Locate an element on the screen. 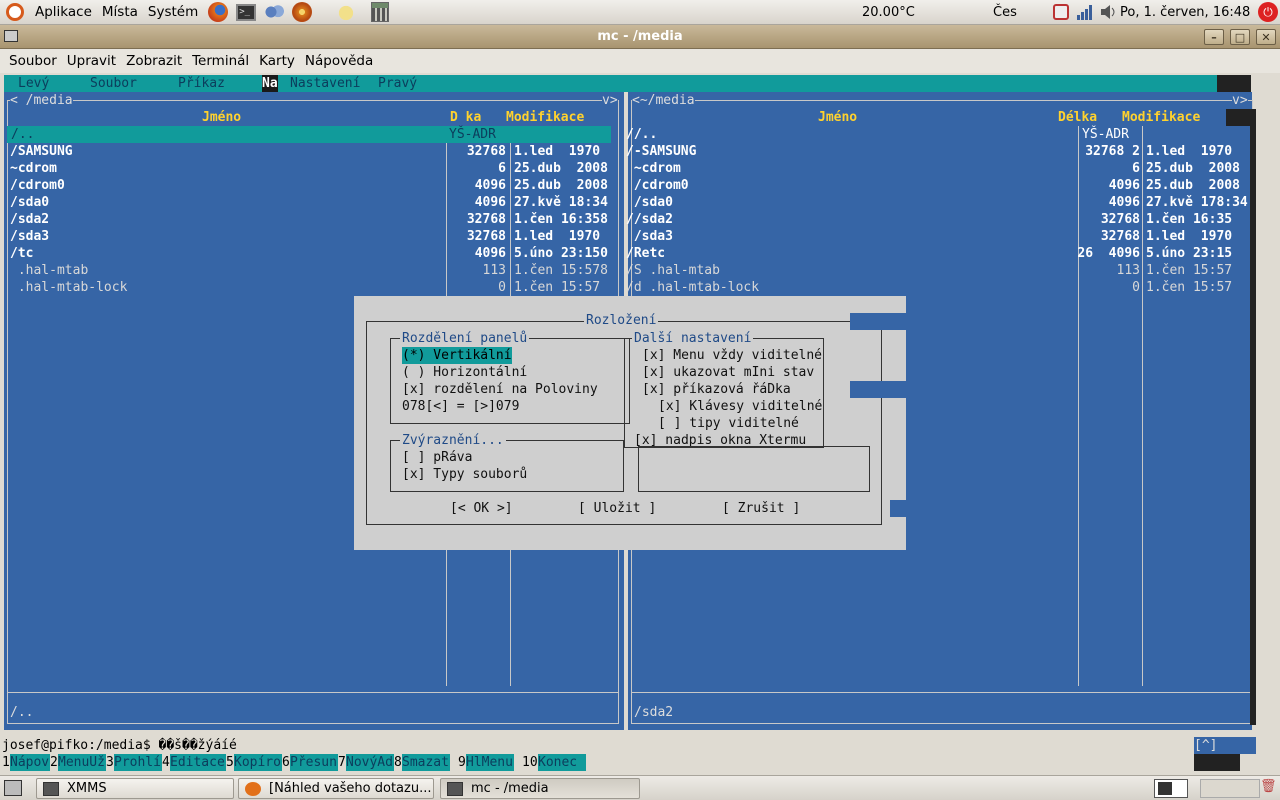 Image resolution: width=1280 pixels, height=800 pixels. left-row-name: /cdrom0 is located at coordinates (37, 185).